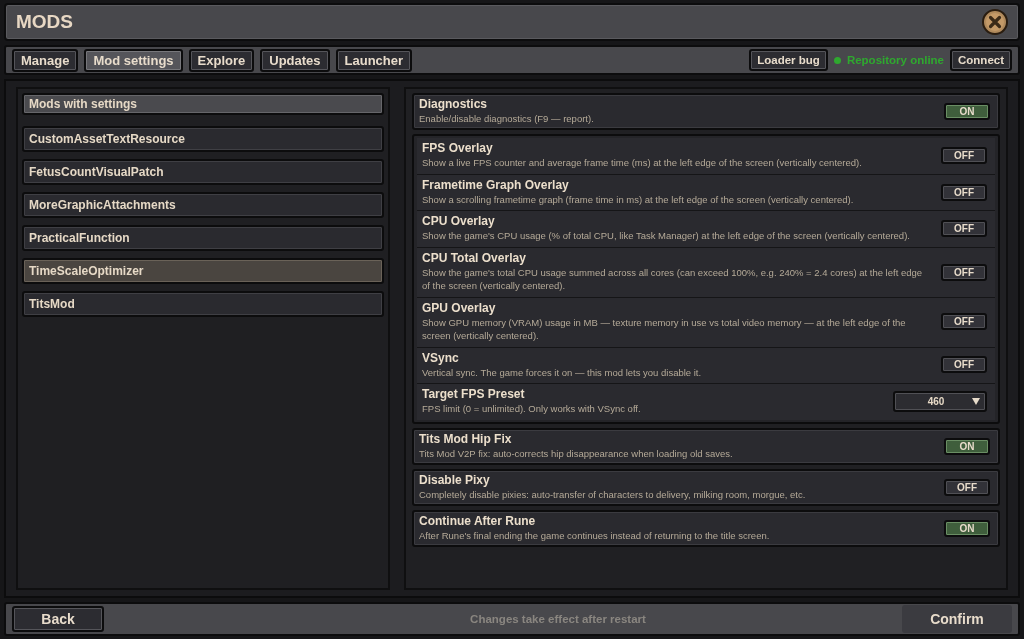 The width and height of the screenshot is (1024, 639). I want to click on tab: Launcher, so click(374, 60).